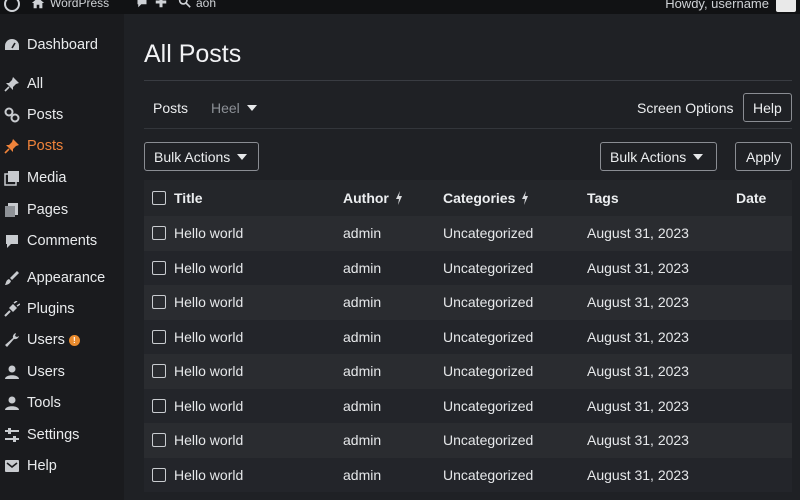 The height and width of the screenshot is (500, 800). I want to click on subtab-heel: Heel, so click(234, 108).